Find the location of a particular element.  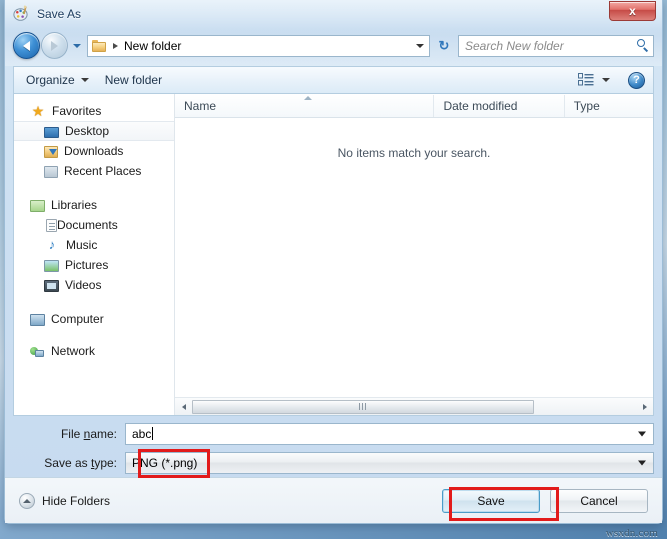

scroll-left-button is located at coordinates (183, 407).